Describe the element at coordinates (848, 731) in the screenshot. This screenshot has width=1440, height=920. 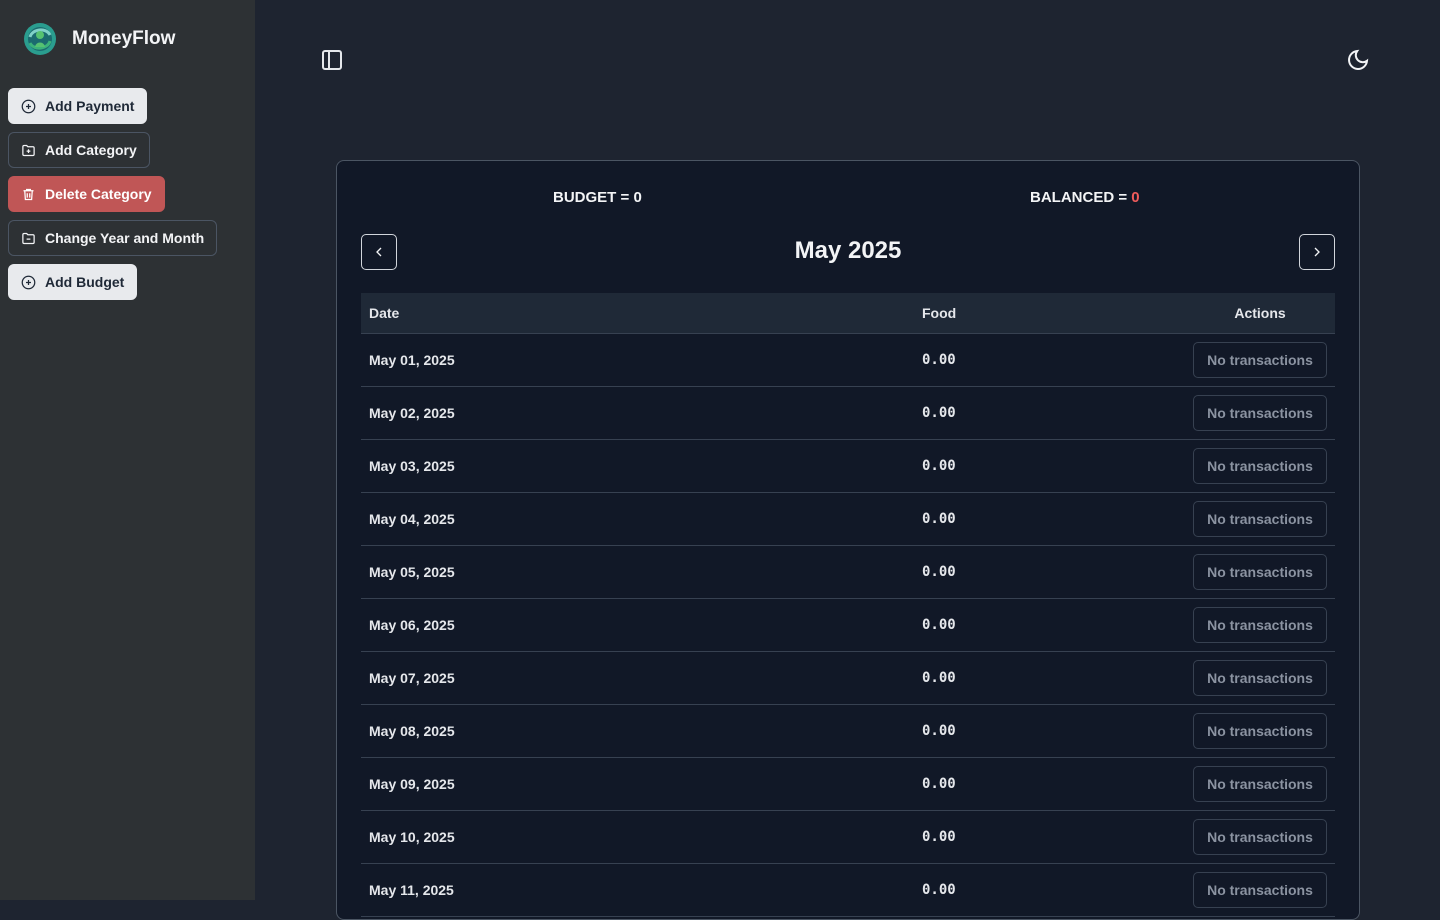
I see `table-row: May 08, 2025 0.00 No transactions` at that location.